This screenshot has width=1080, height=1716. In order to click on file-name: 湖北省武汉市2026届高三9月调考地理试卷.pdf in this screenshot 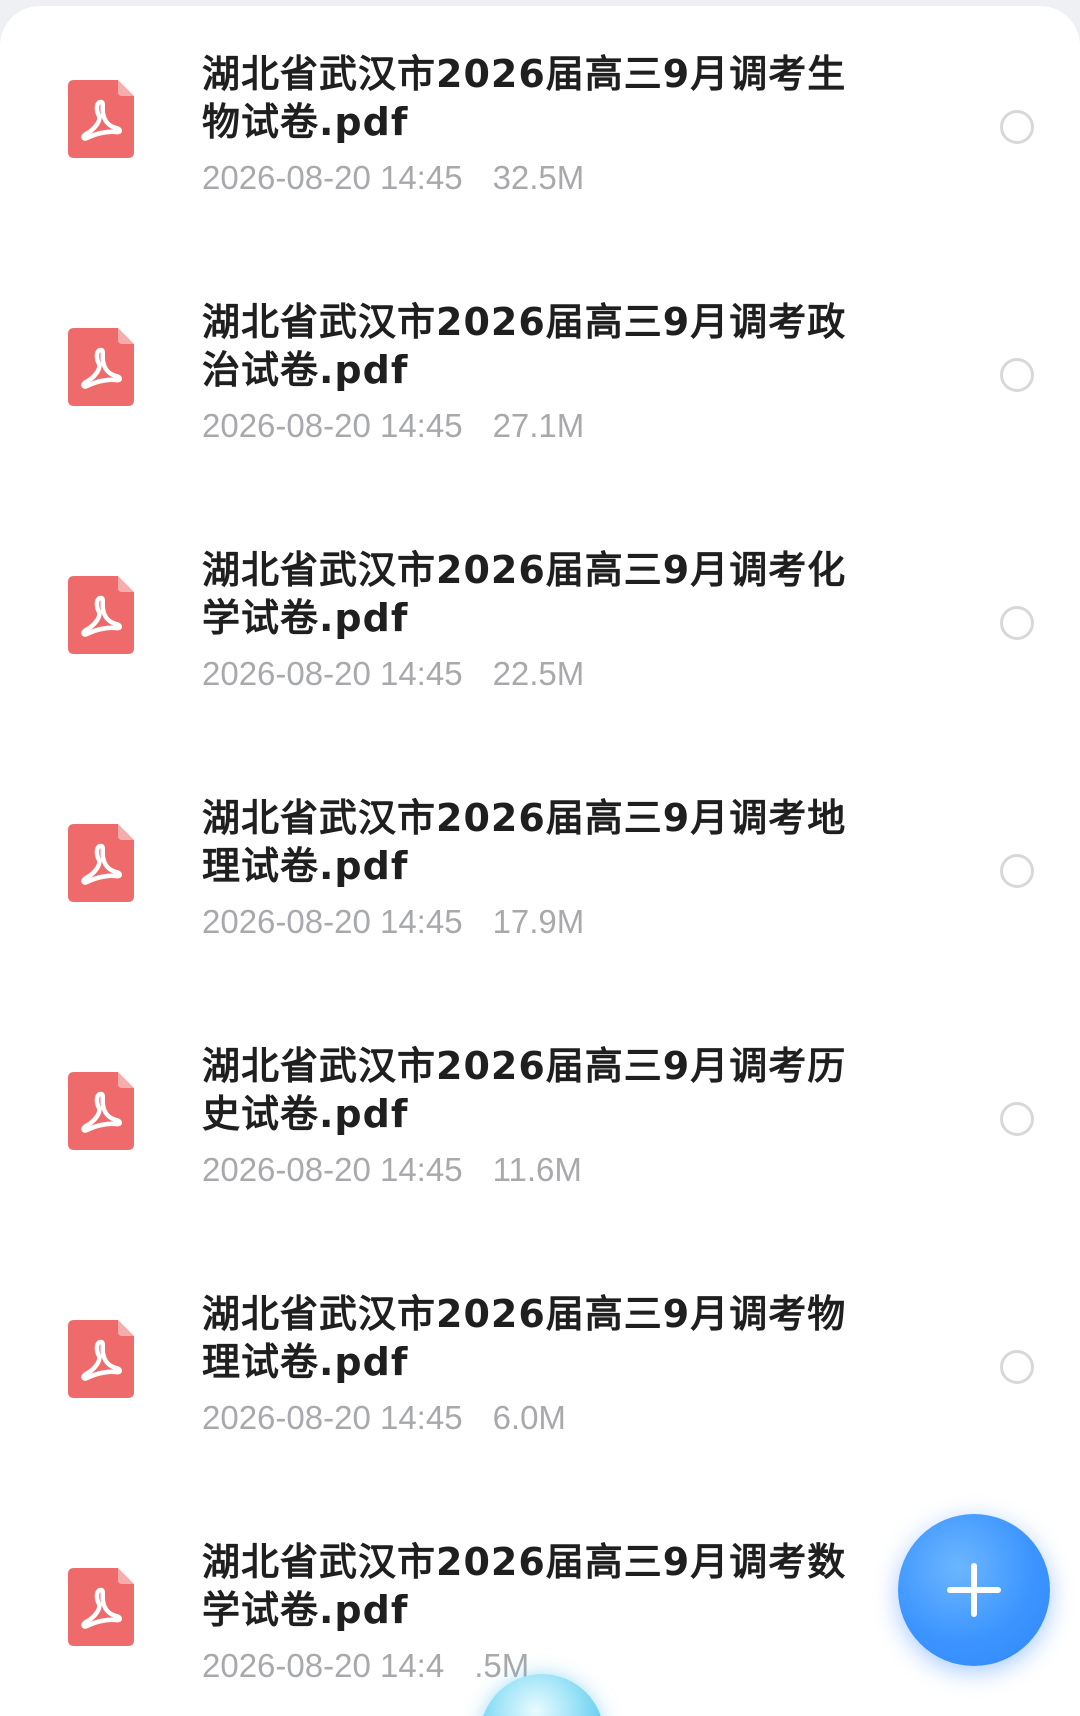, I will do `click(524, 842)`.